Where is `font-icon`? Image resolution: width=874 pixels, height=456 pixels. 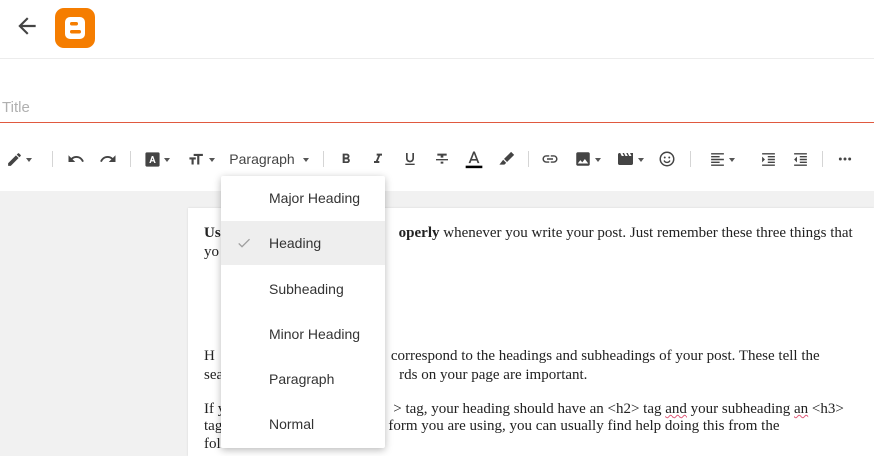 font-icon is located at coordinates (152, 159).